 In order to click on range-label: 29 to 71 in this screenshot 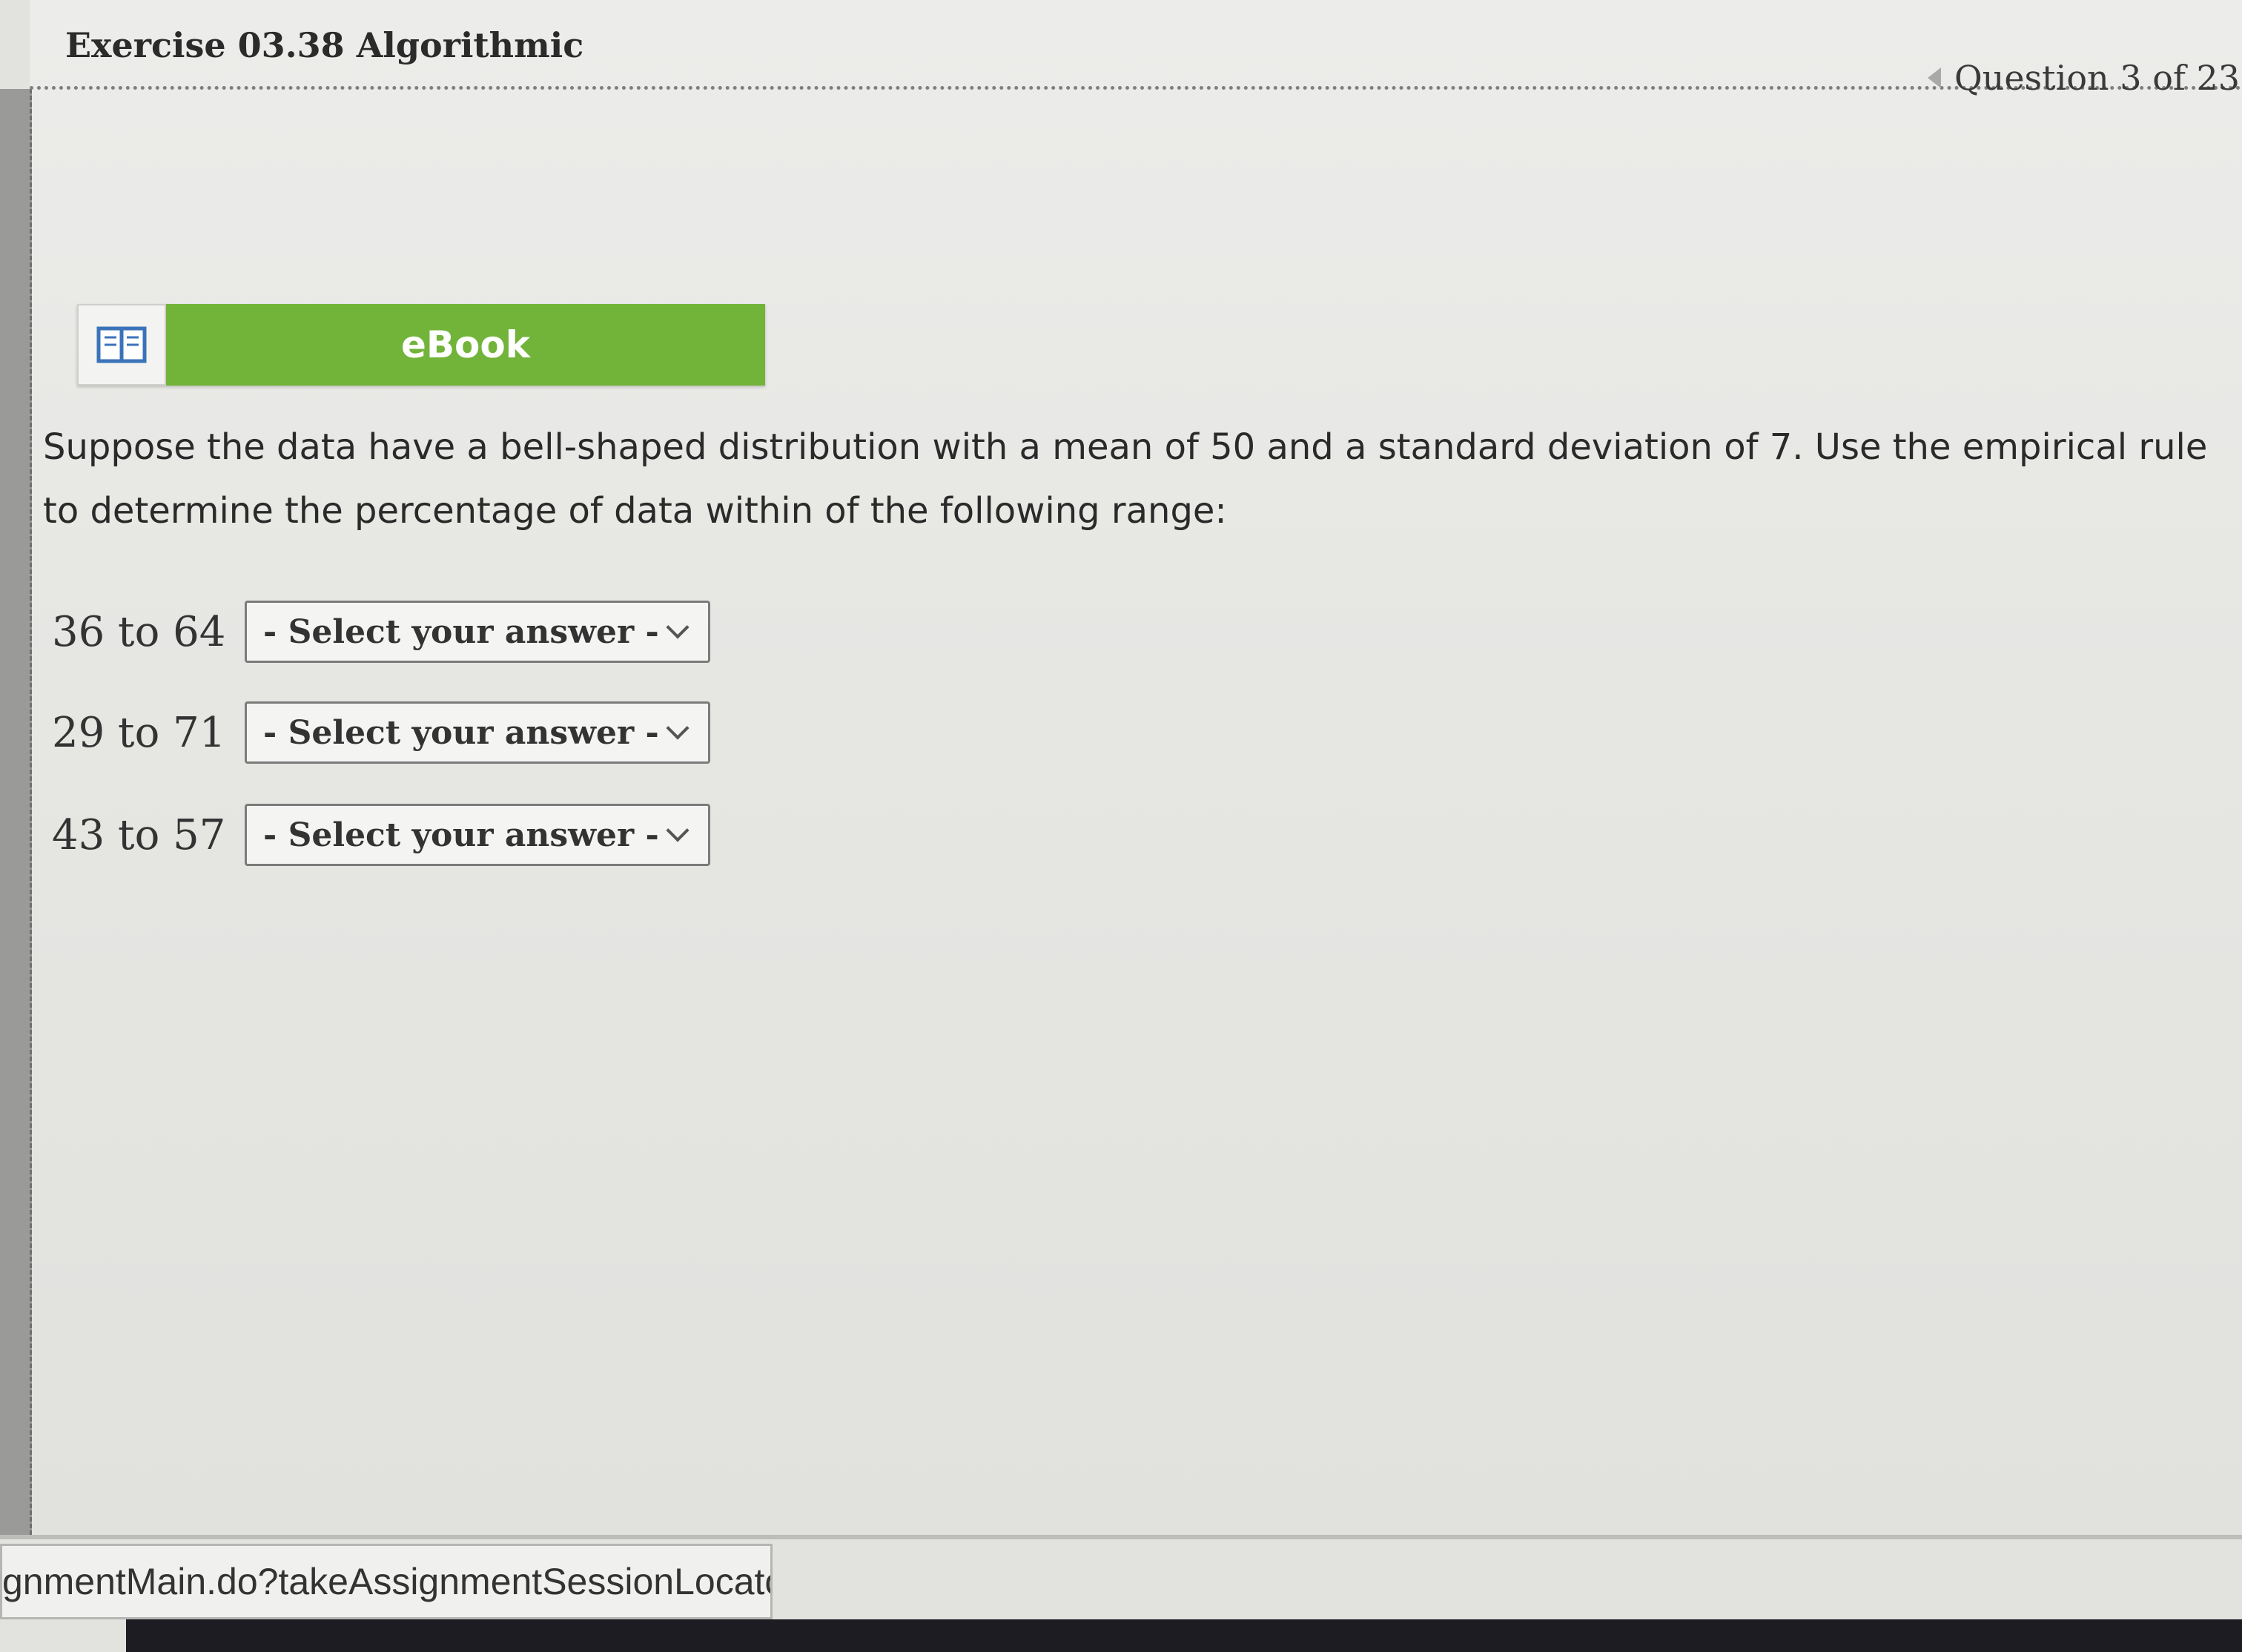, I will do `click(139, 733)`.